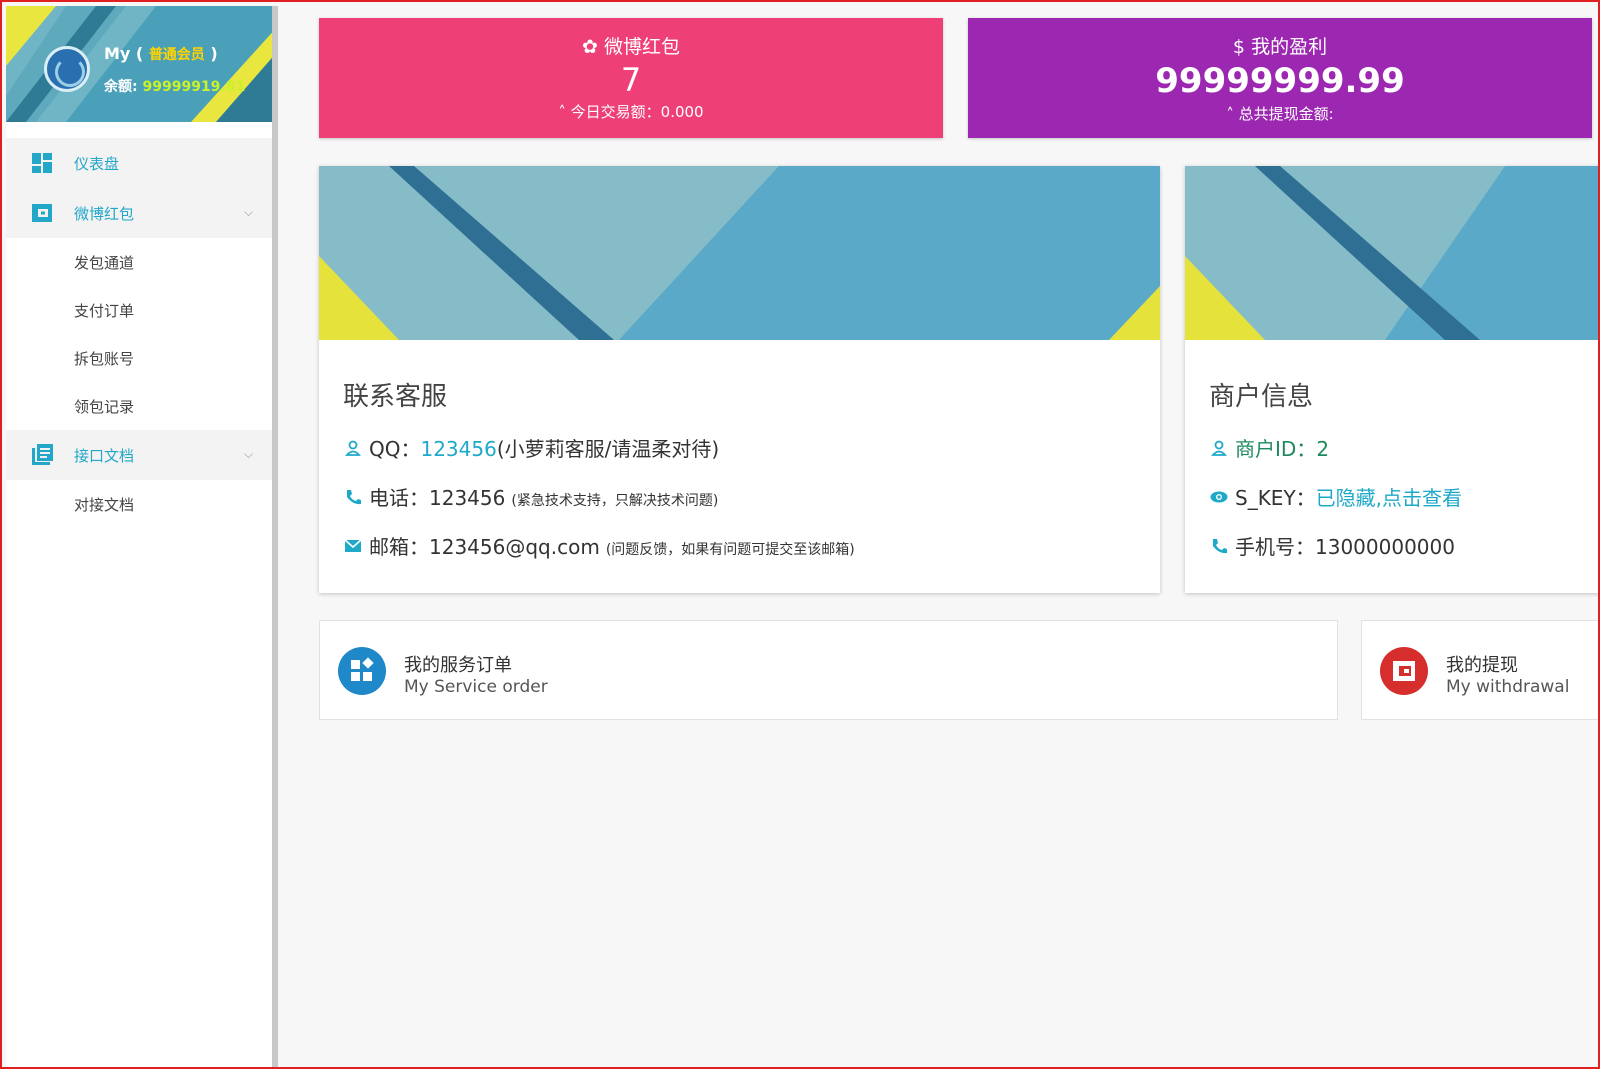 The image size is (1600, 1069). What do you see at coordinates (362, 671) in the screenshot?
I see `orders-icon` at bounding box center [362, 671].